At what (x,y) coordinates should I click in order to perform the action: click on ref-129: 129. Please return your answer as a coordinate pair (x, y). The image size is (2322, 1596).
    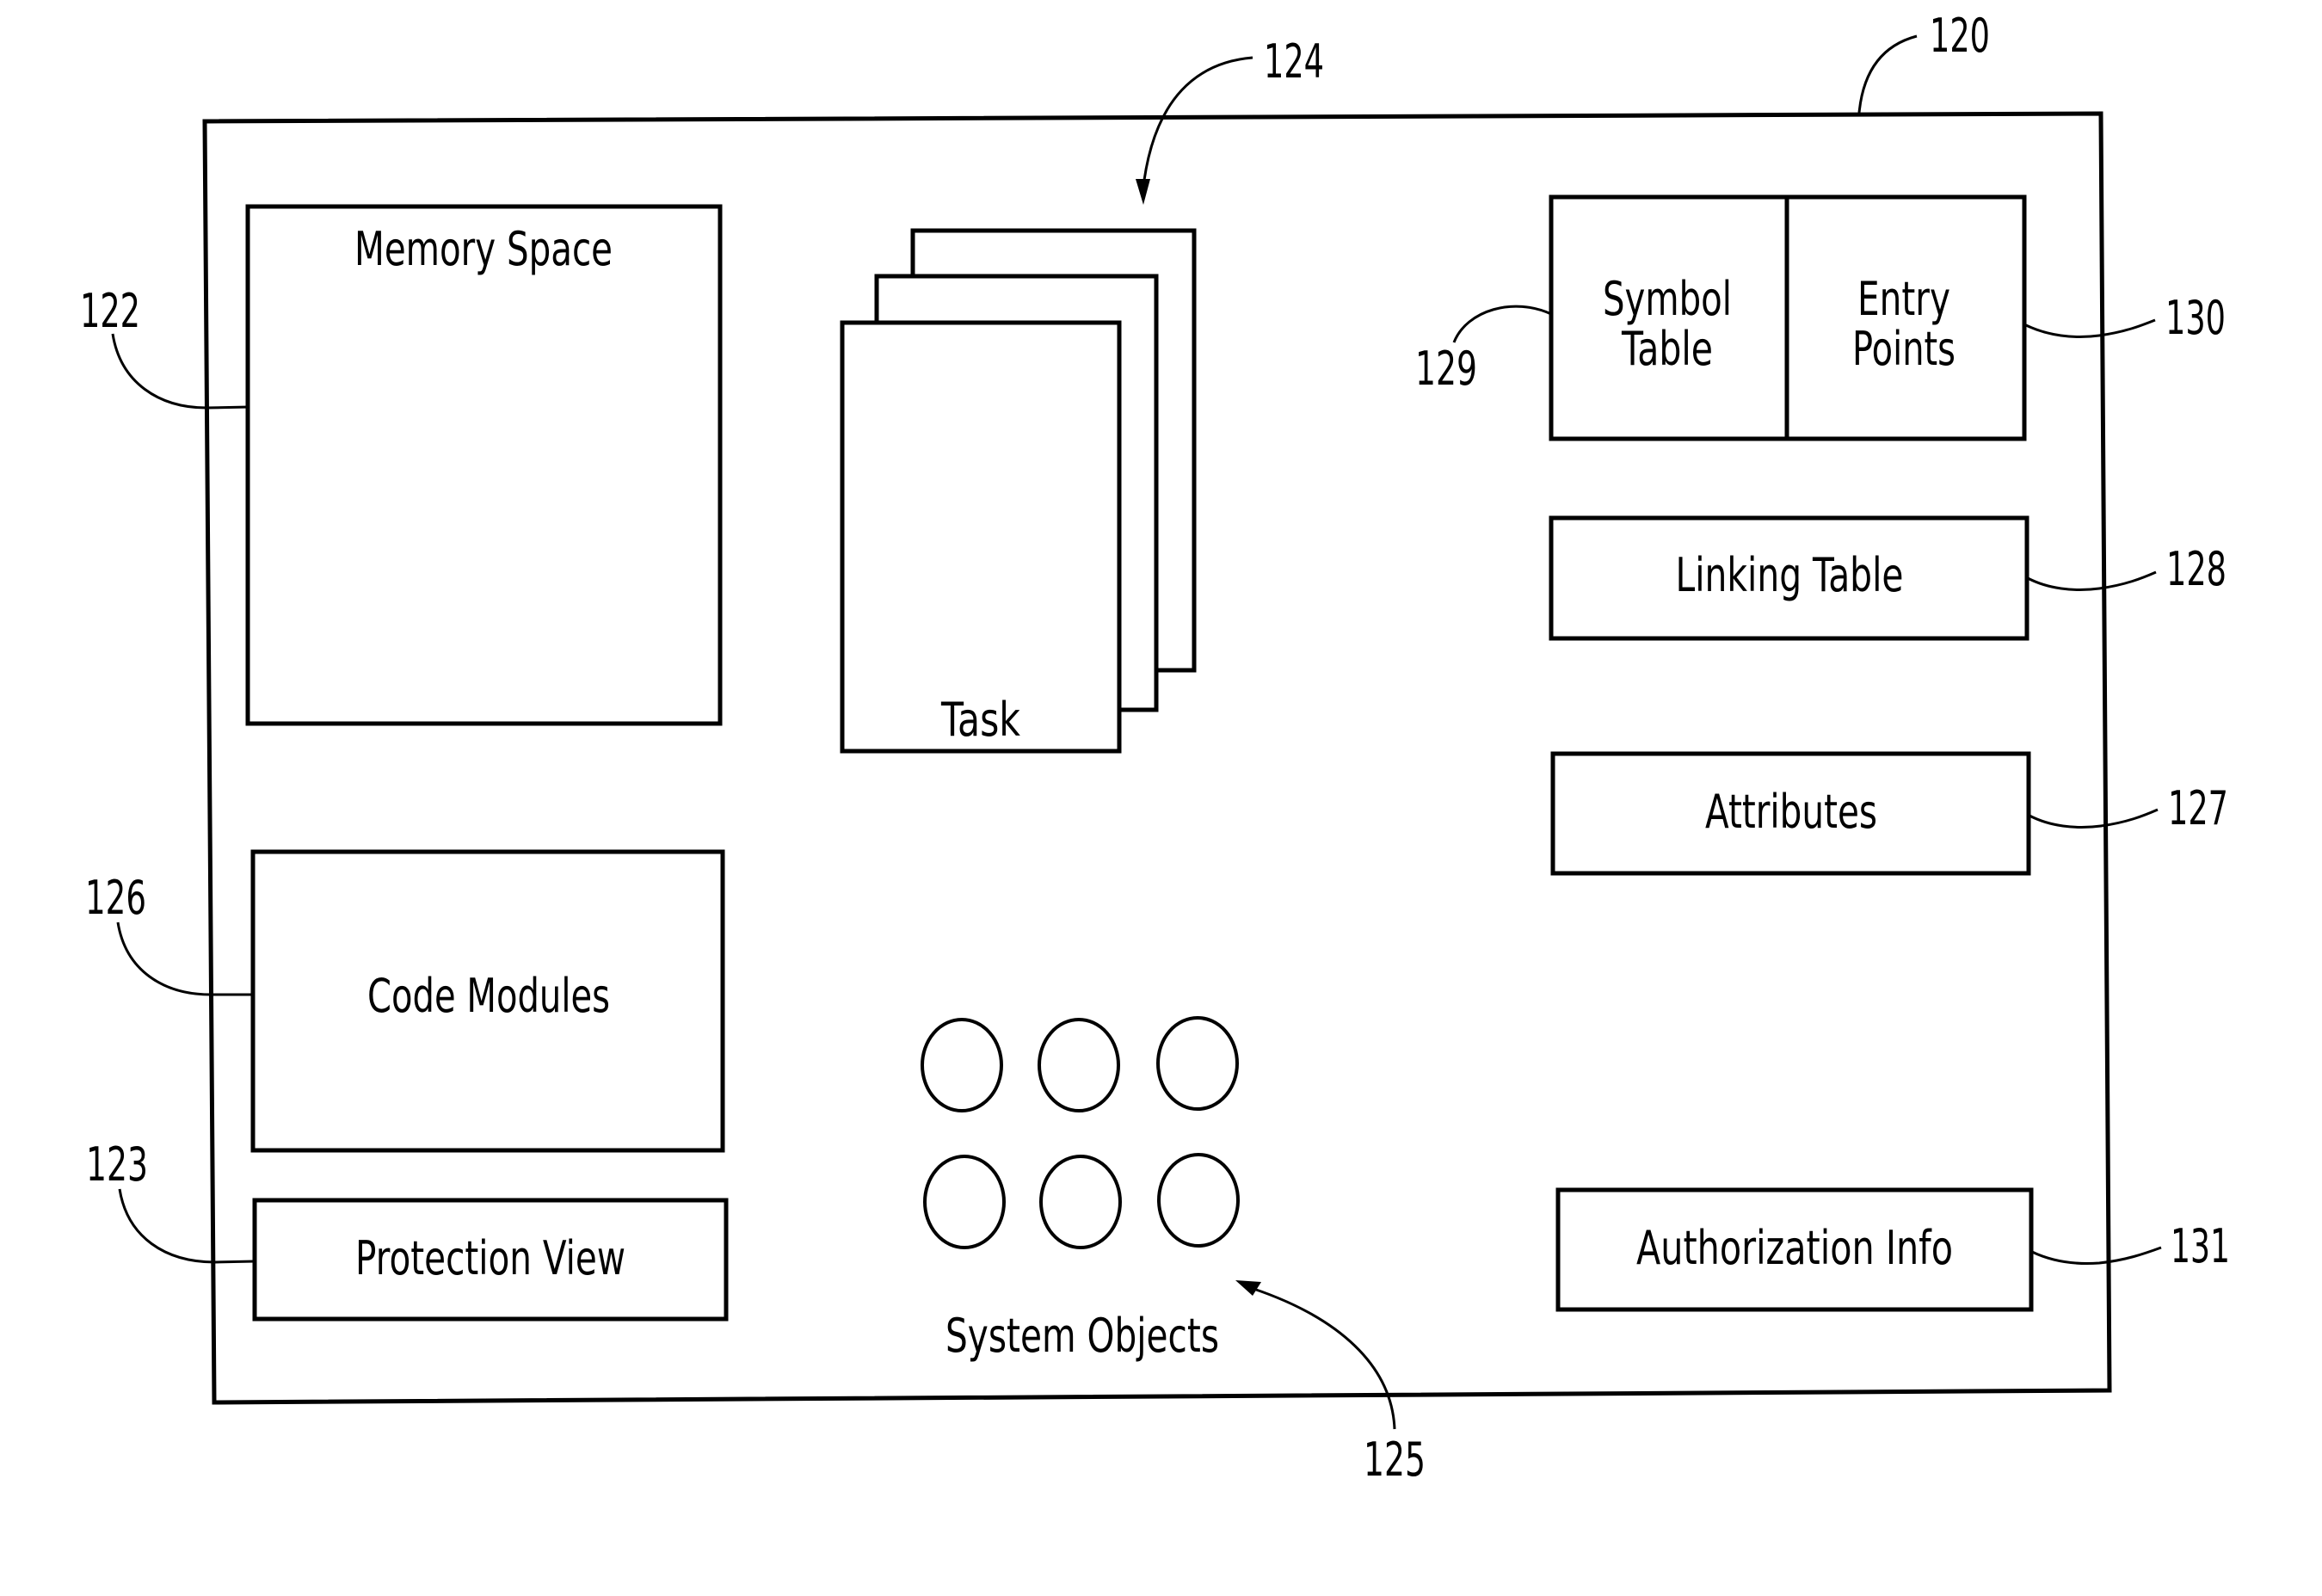
    Looking at the image, I should click on (1446, 369).